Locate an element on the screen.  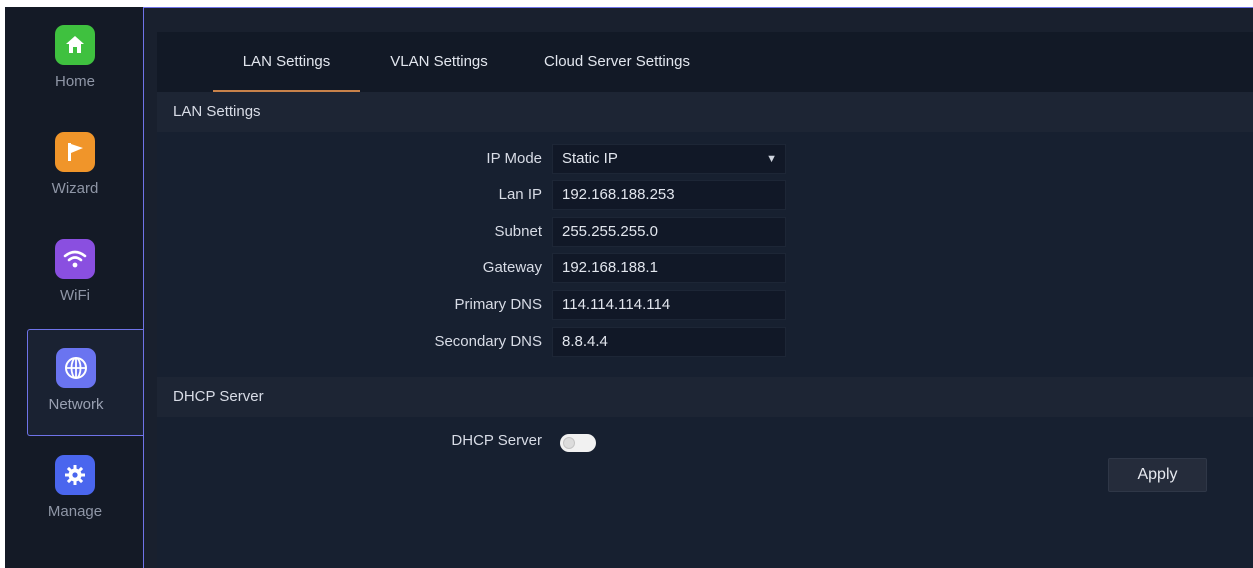
primary-dns-input: 114.114.114.114 is located at coordinates (669, 305).